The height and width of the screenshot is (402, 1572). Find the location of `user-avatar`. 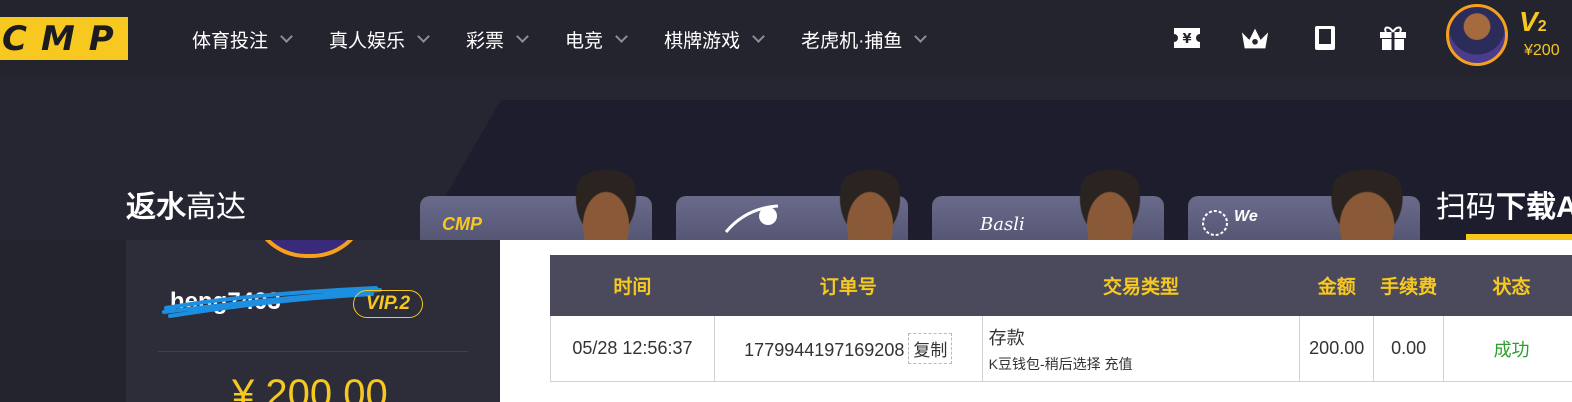

user-avatar is located at coordinates (1477, 35).